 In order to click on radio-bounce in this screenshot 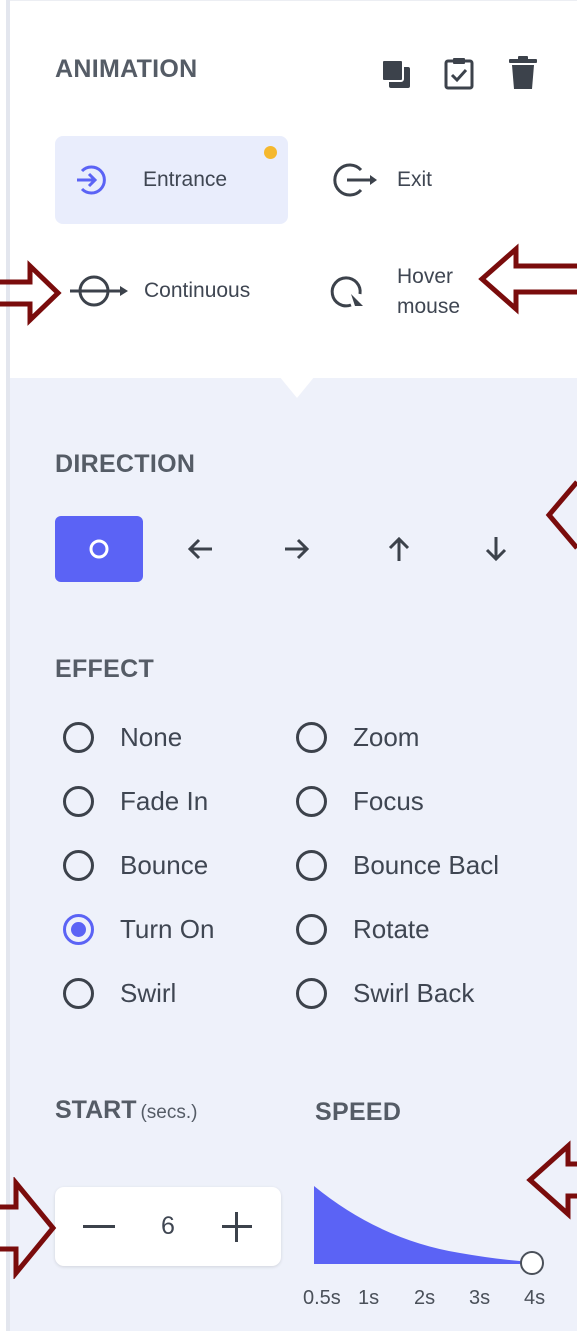, I will do `click(78, 865)`.